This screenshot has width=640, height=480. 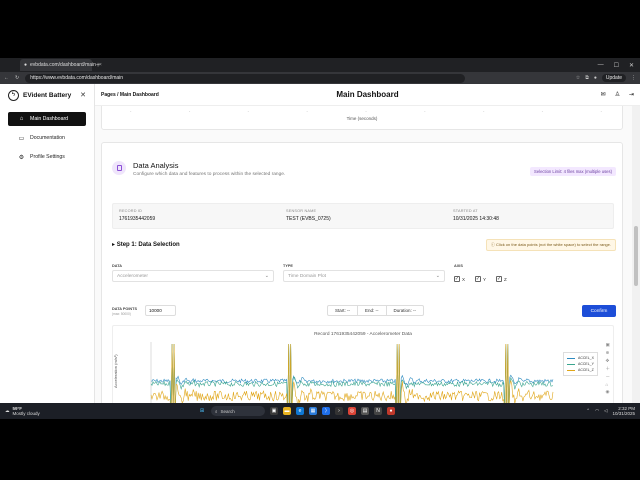 I want to click on zoom-icon: ⊕, so click(x=608, y=353).